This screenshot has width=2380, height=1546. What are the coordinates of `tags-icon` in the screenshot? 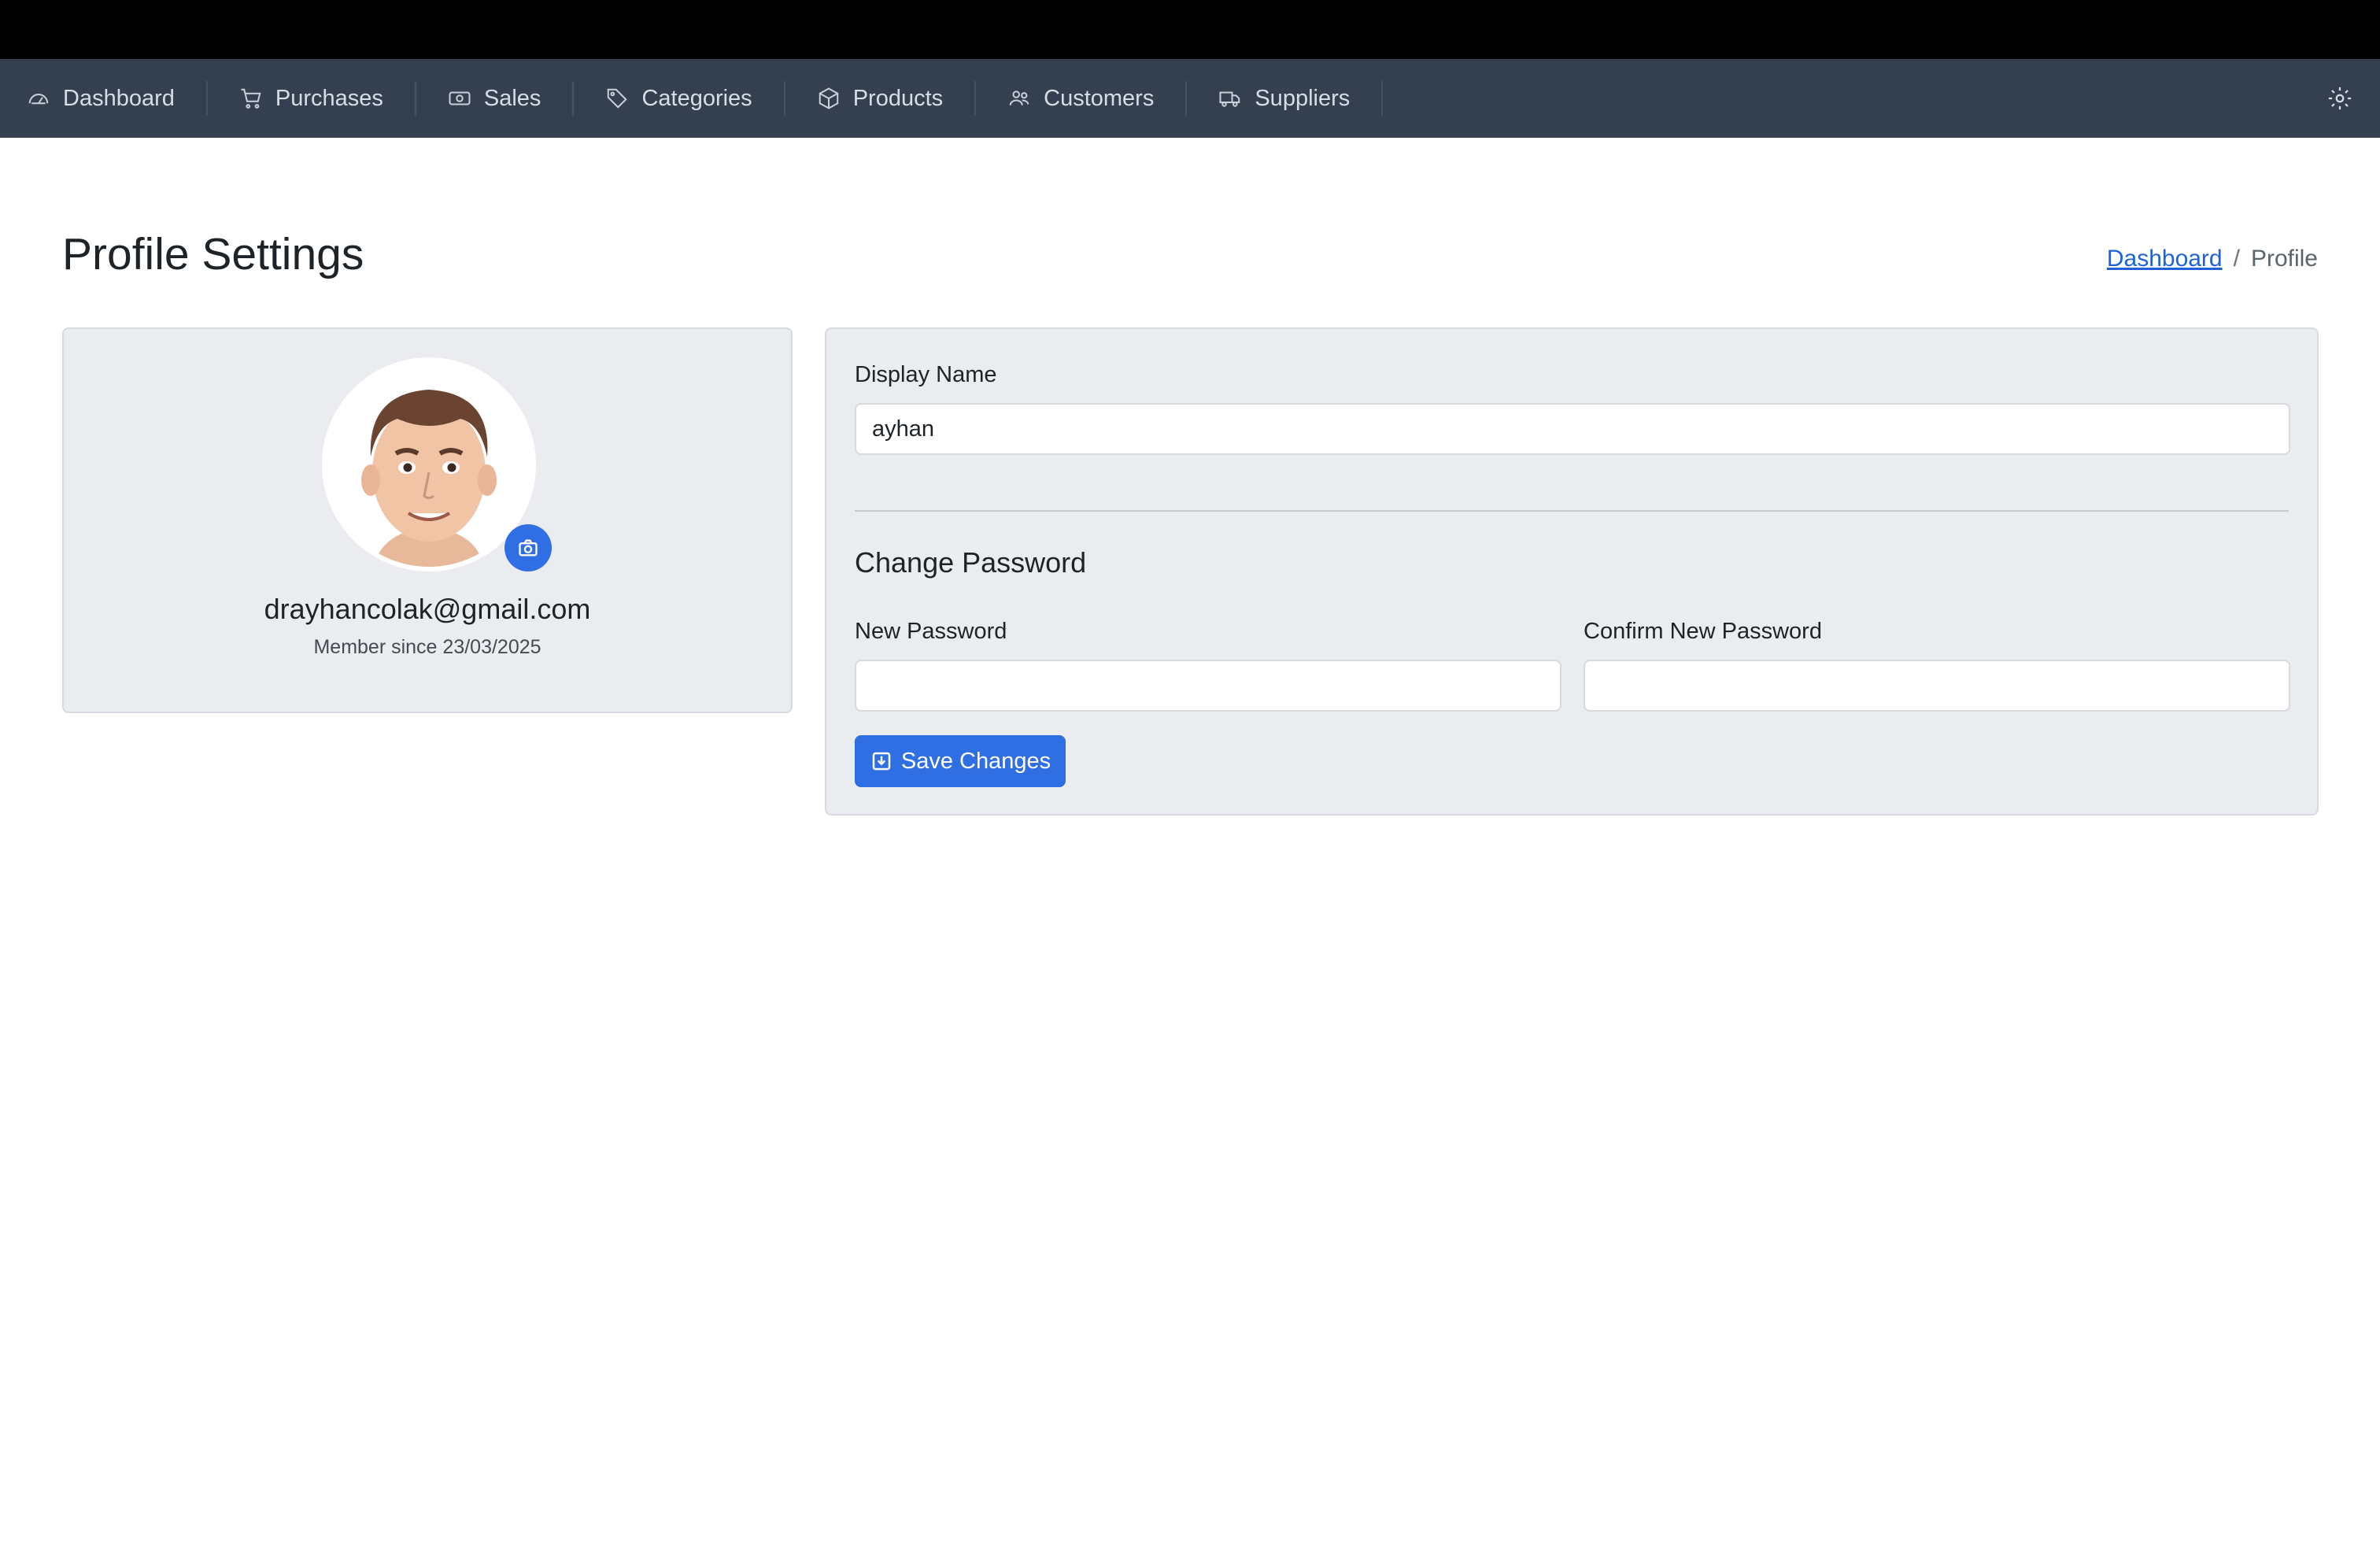 It's located at (618, 98).